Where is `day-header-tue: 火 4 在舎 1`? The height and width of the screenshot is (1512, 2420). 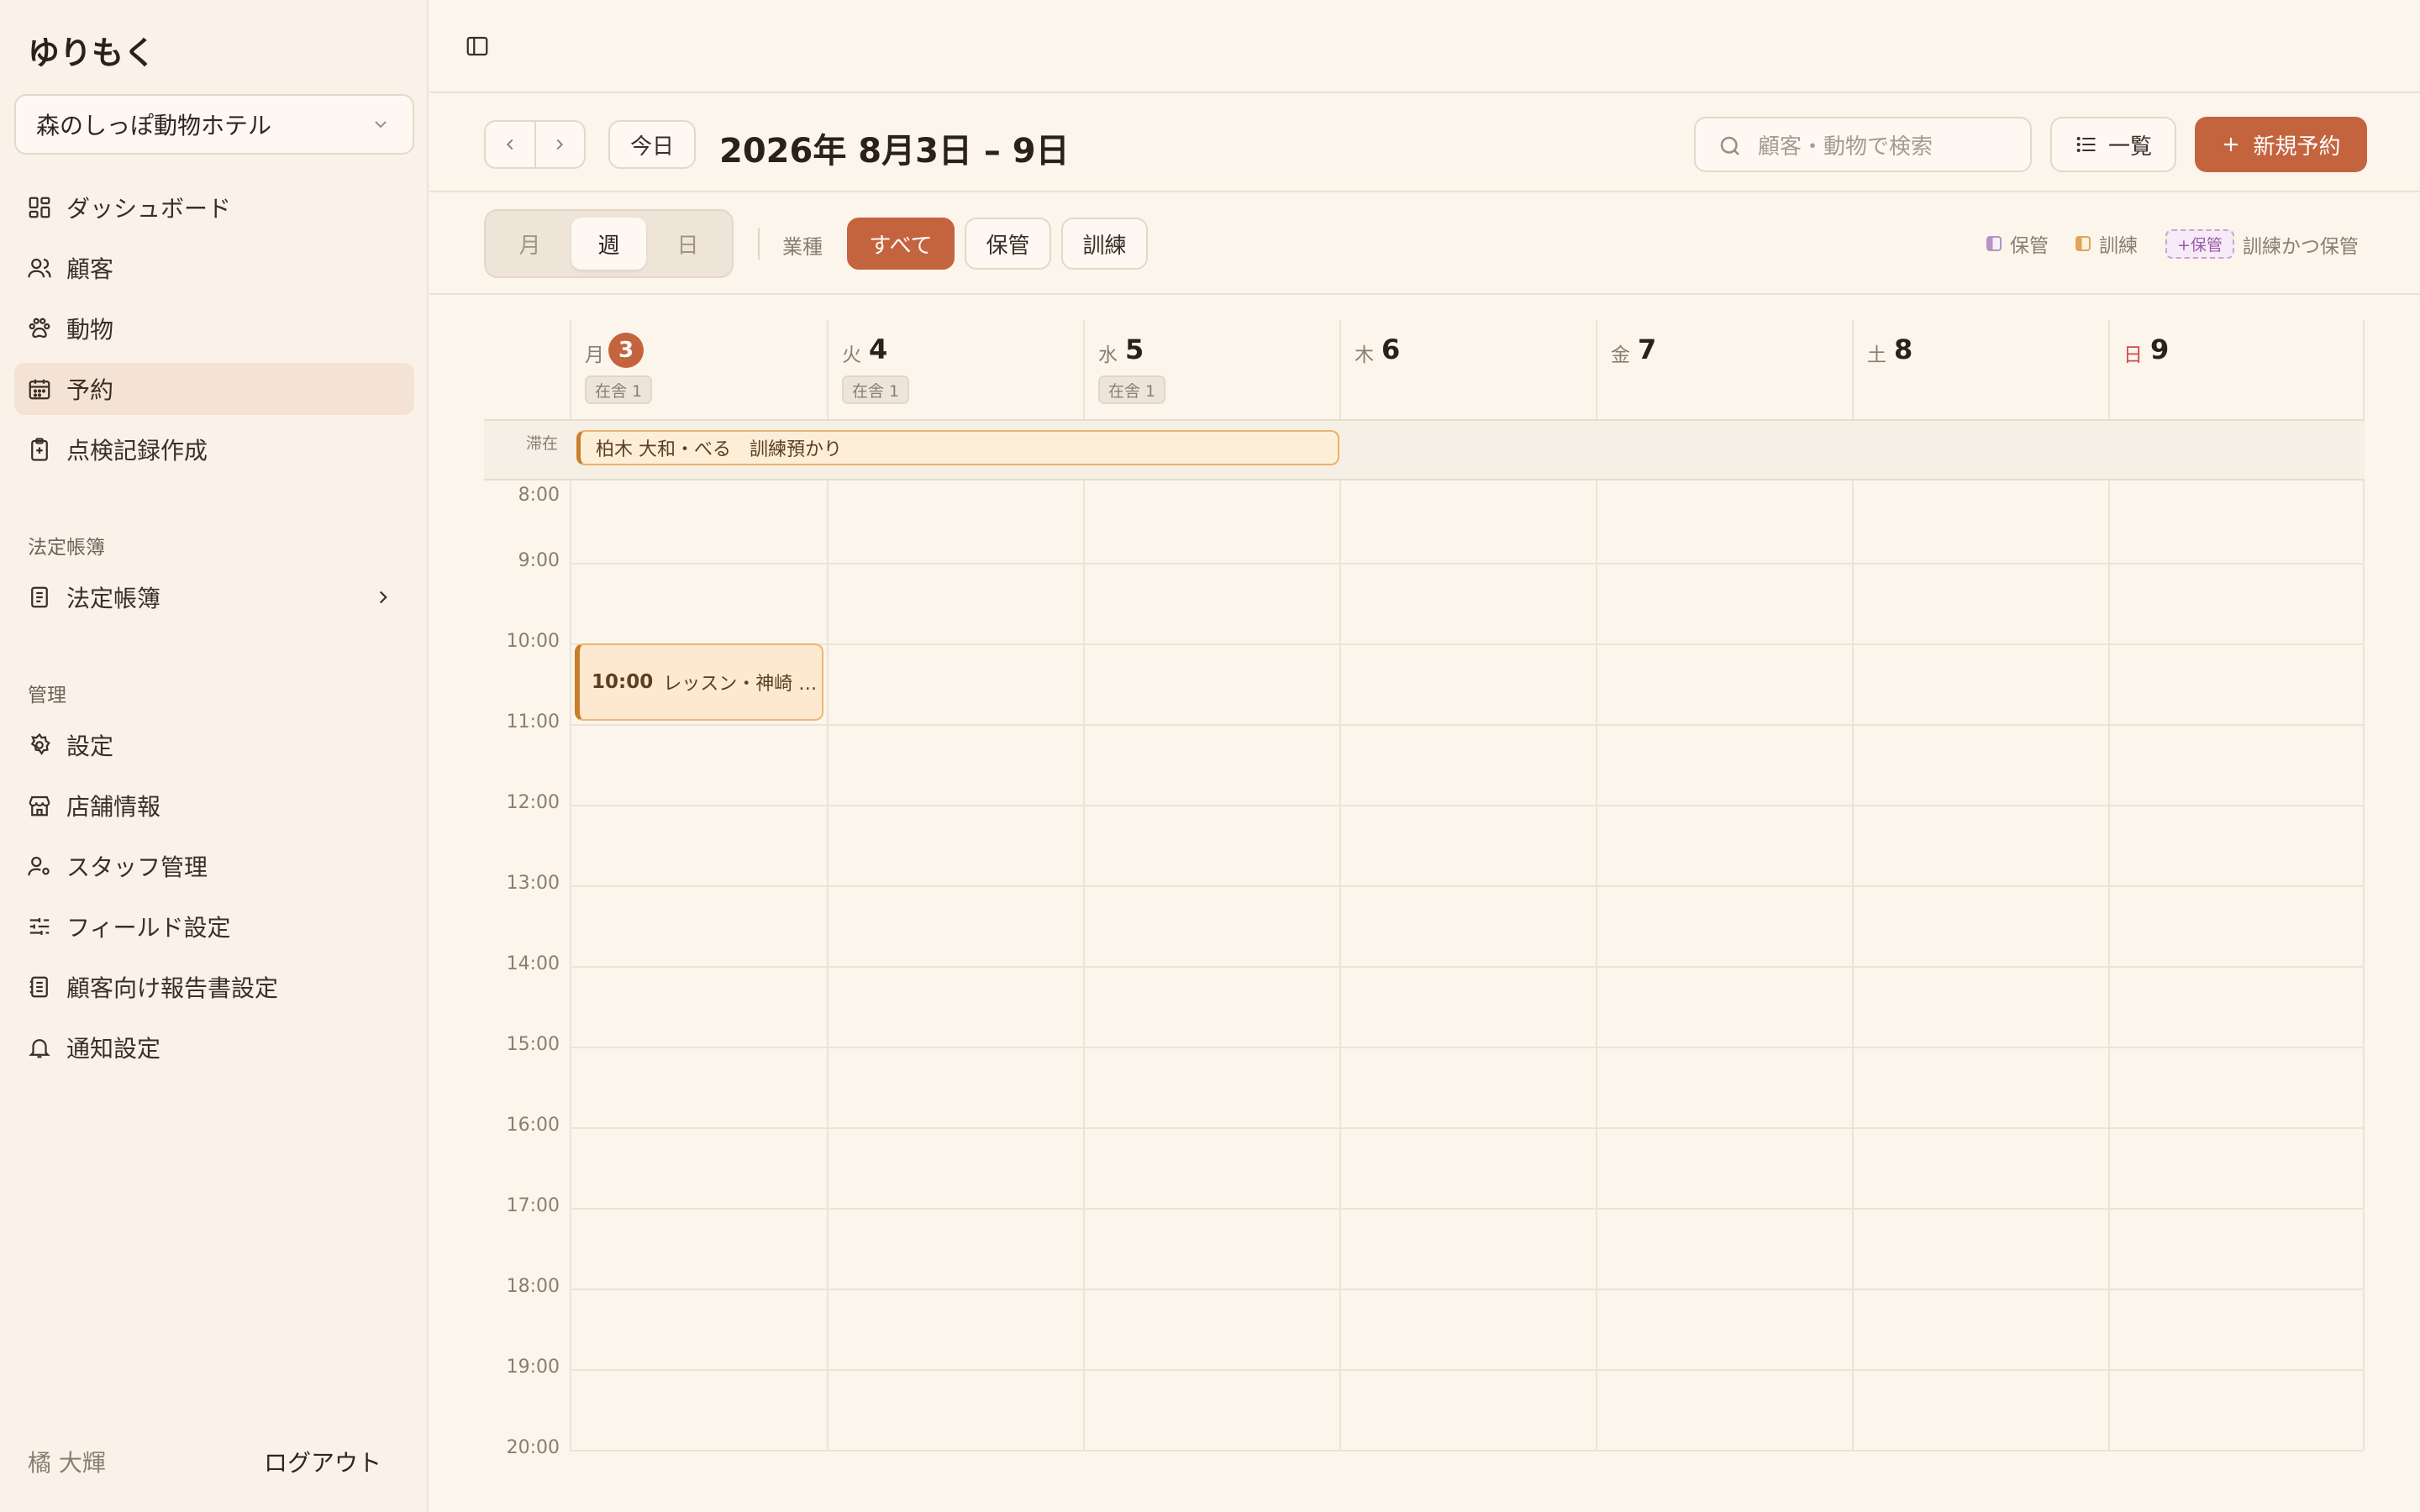 day-header-tue: 火 4 在舎 1 is located at coordinates (957, 369).